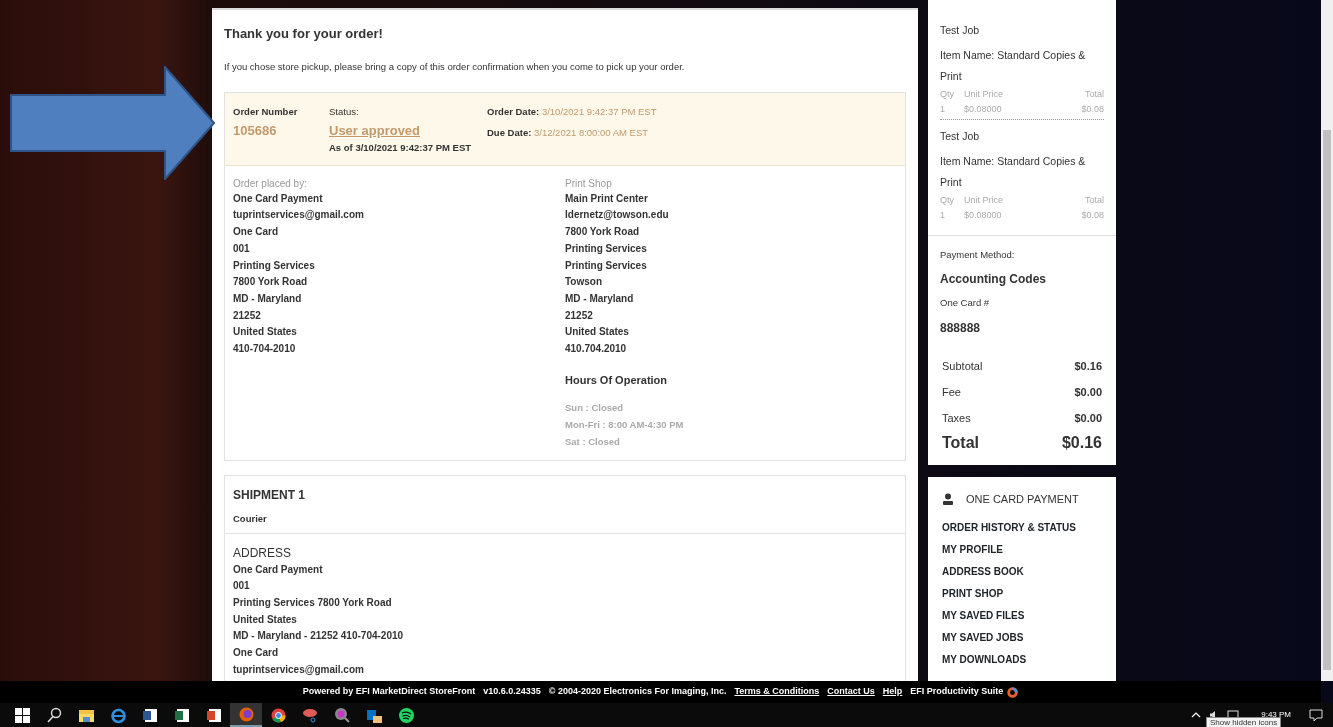  Describe the element at coordinates (1196, 715) in the screenshot. I see `chevron-up-icon` at that location.